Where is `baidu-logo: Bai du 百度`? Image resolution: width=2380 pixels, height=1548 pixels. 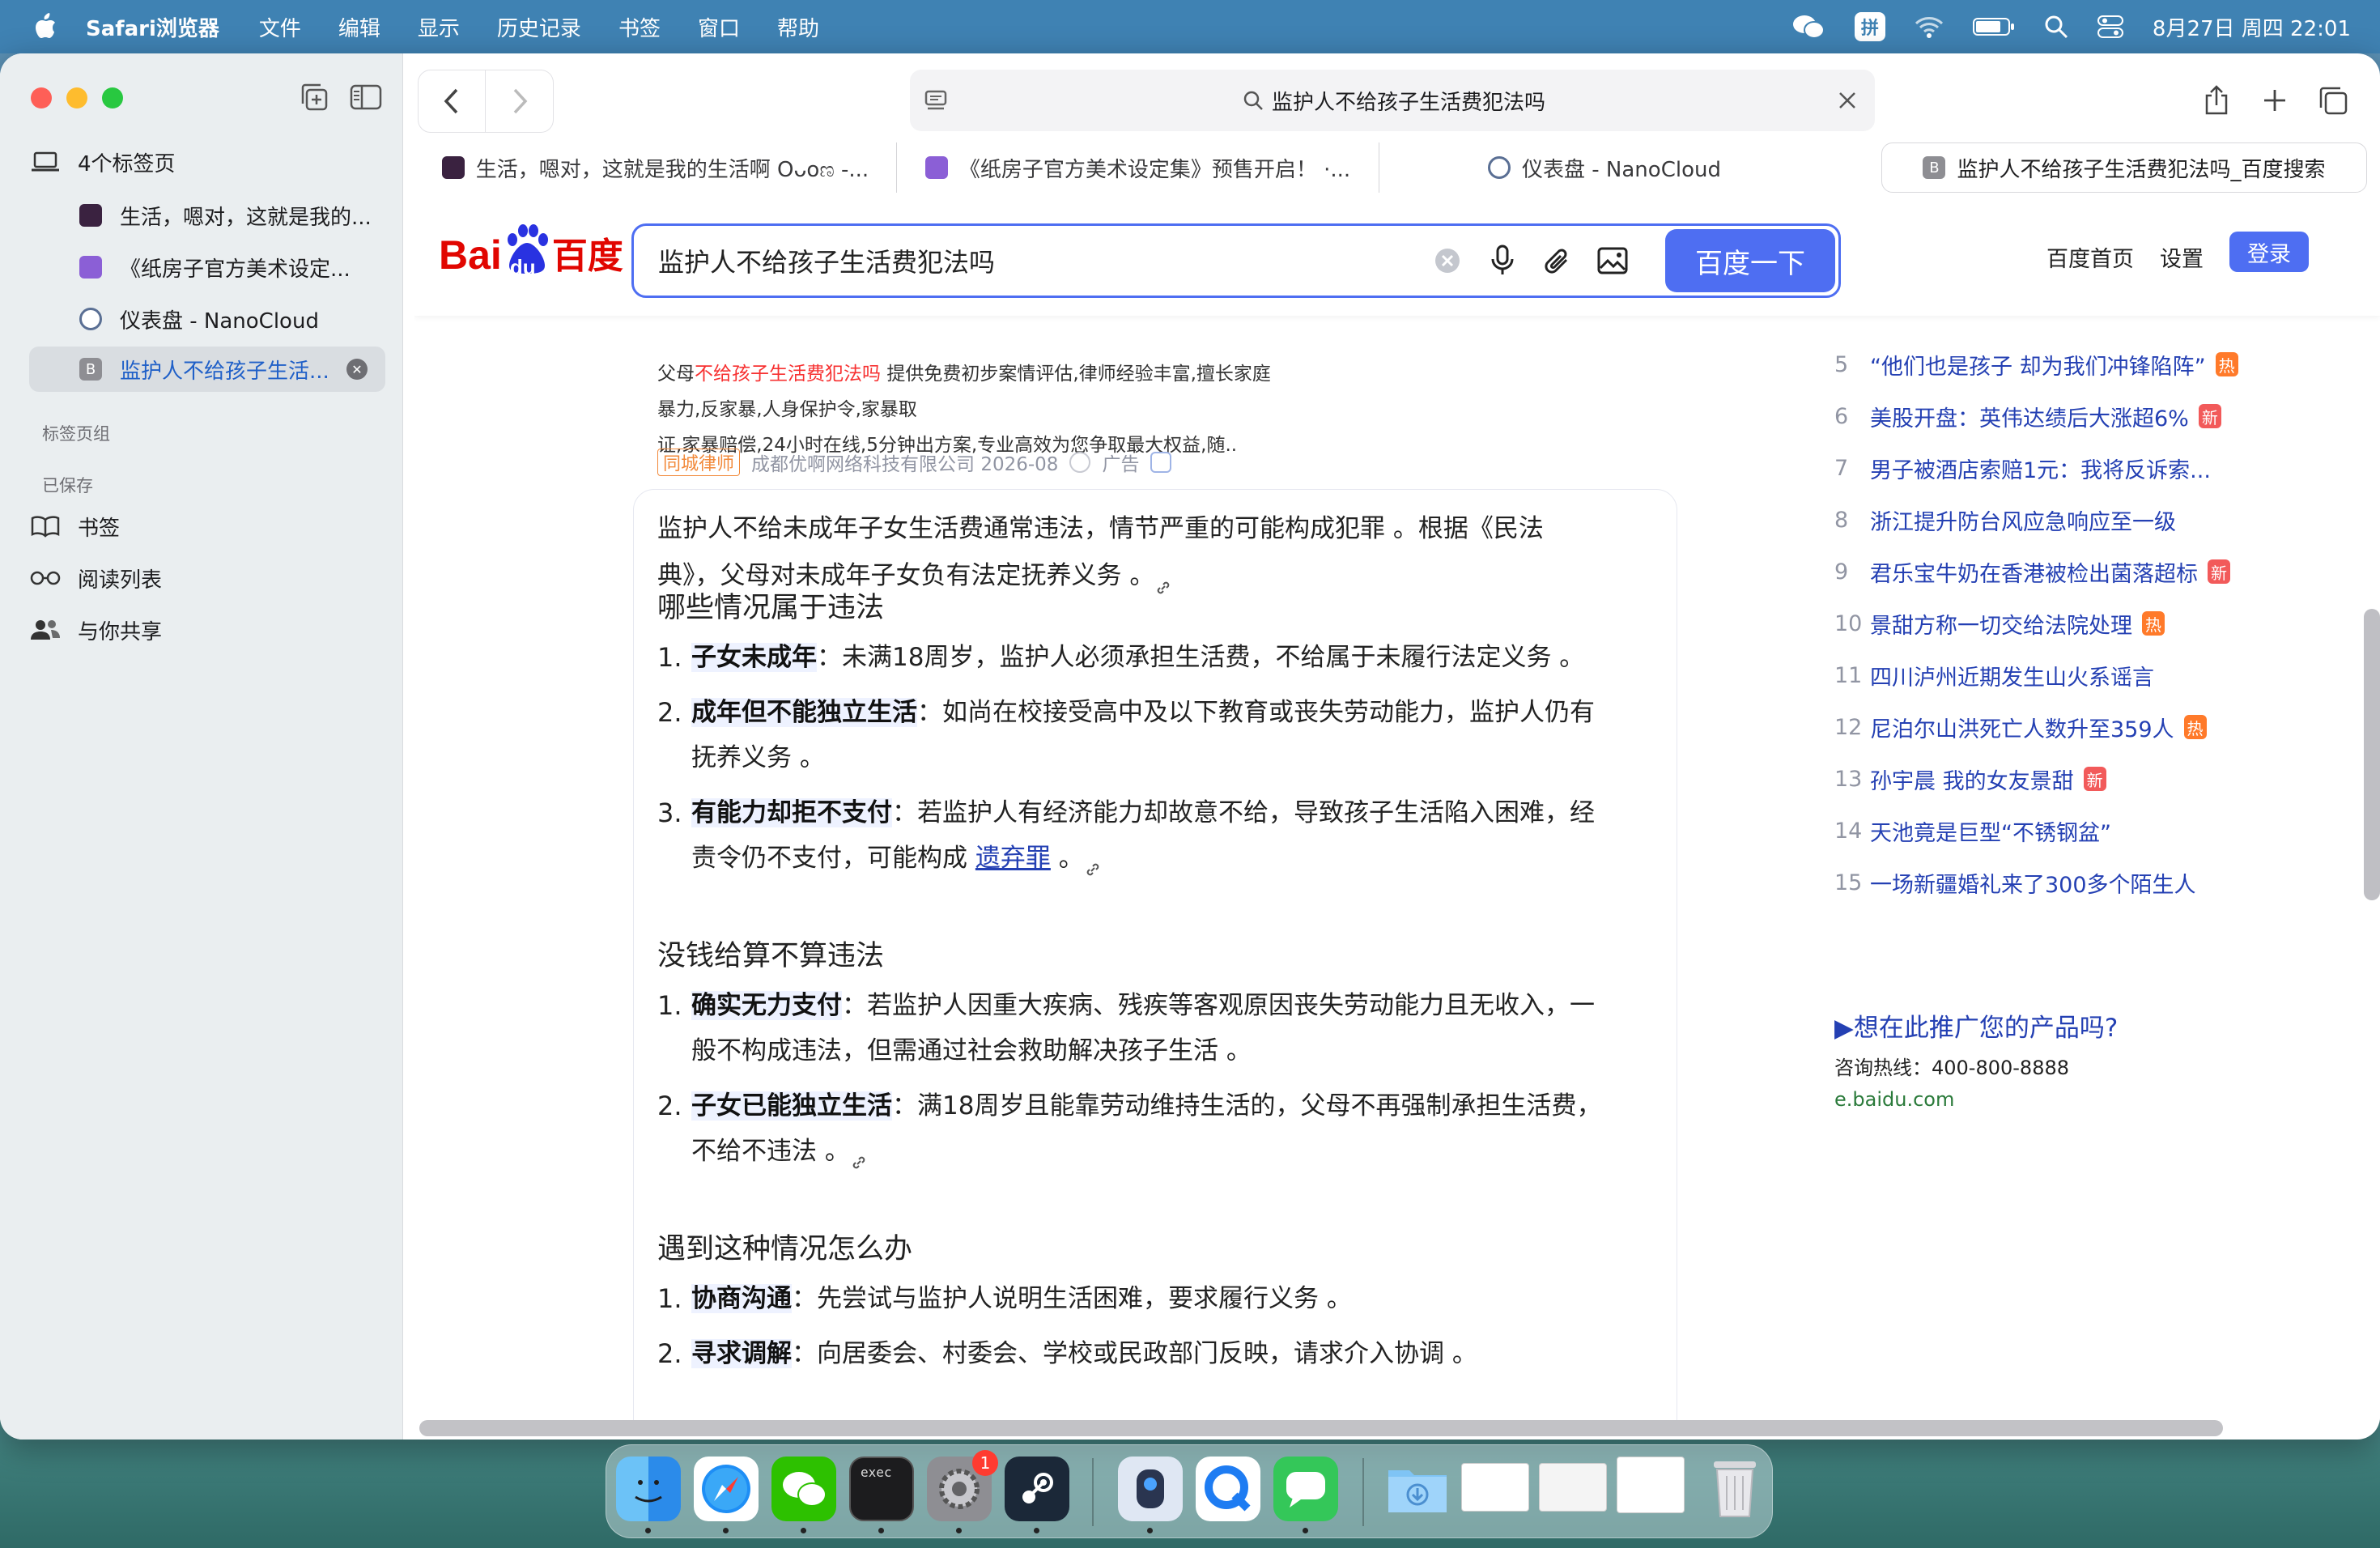 baidu-logo: Bai du 百度 is located at coordinates (531, 252).